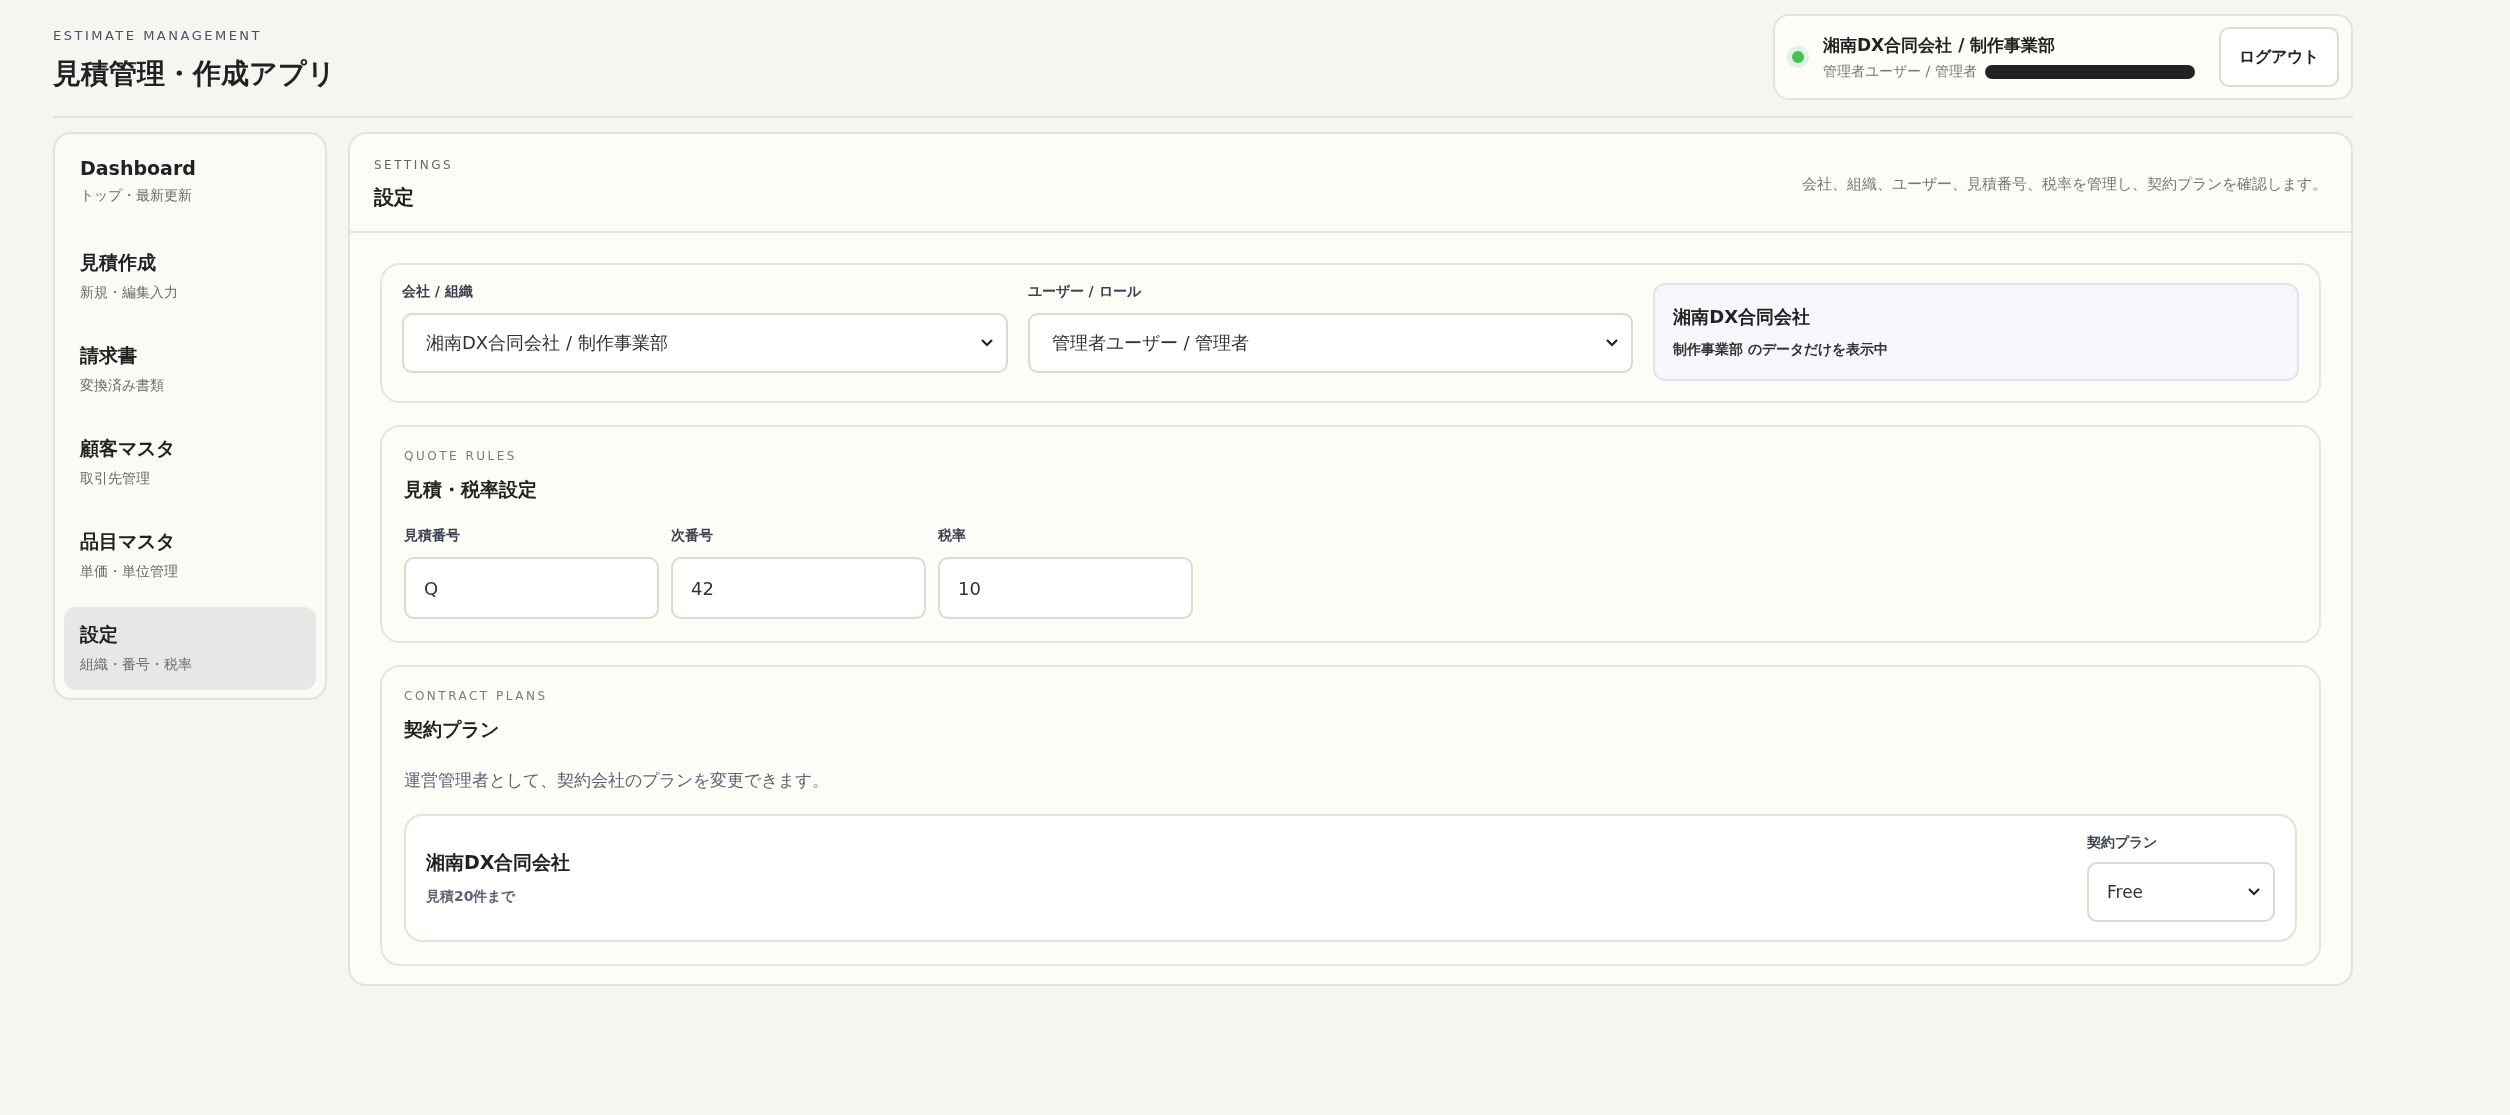 The width and height of the screenshot is (2510, 1115). What do you see at coordinates (158, 35) in the screenshot?
I see `app-eyebrow: ESTIMATE MANAGEMENT` at bounding box center [158, 35].